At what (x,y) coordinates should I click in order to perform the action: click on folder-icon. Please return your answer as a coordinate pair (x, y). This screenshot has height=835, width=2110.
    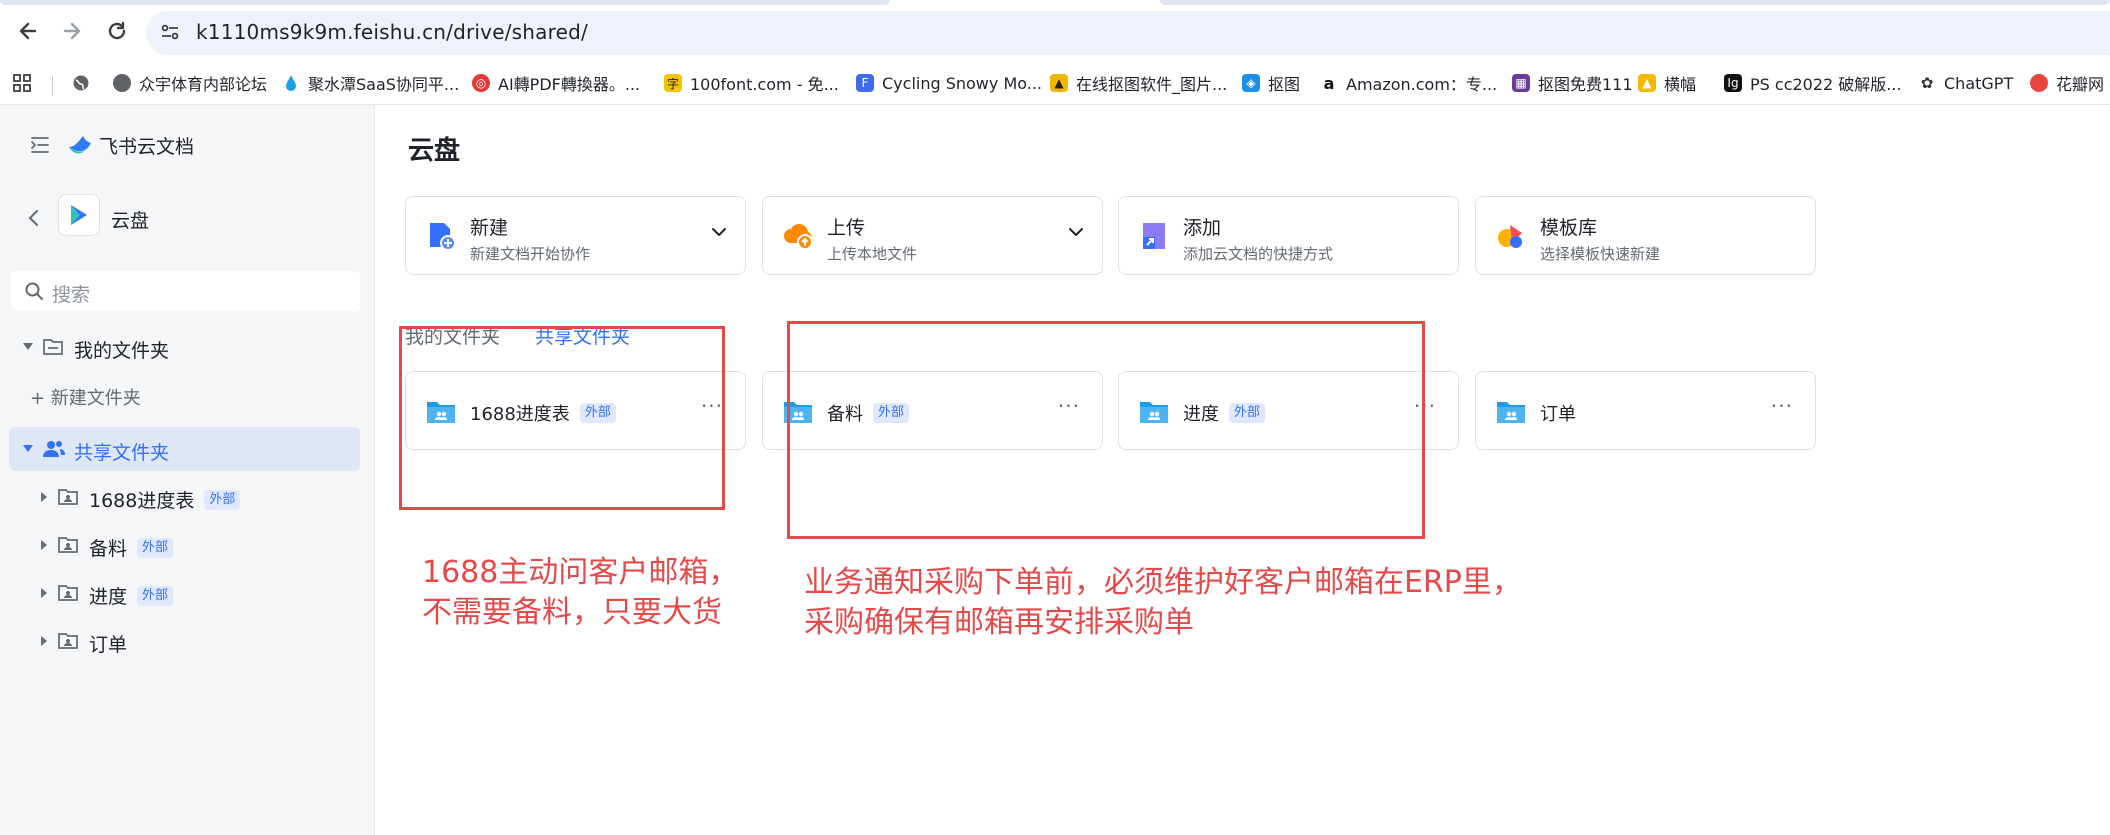
    Looking at the image, I should click on (53, 347).